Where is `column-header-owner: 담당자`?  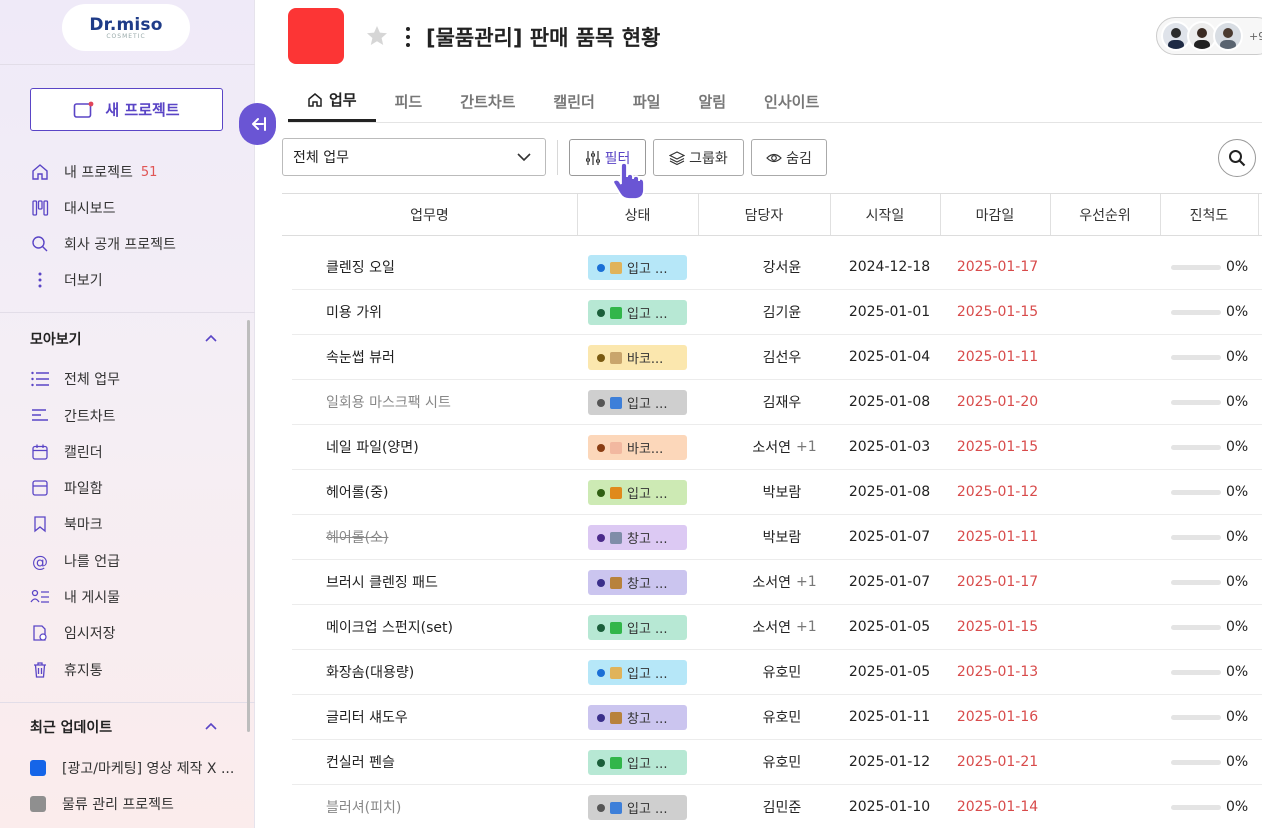 column-header-owner: 담당자 is located at coordinates (764, 214).